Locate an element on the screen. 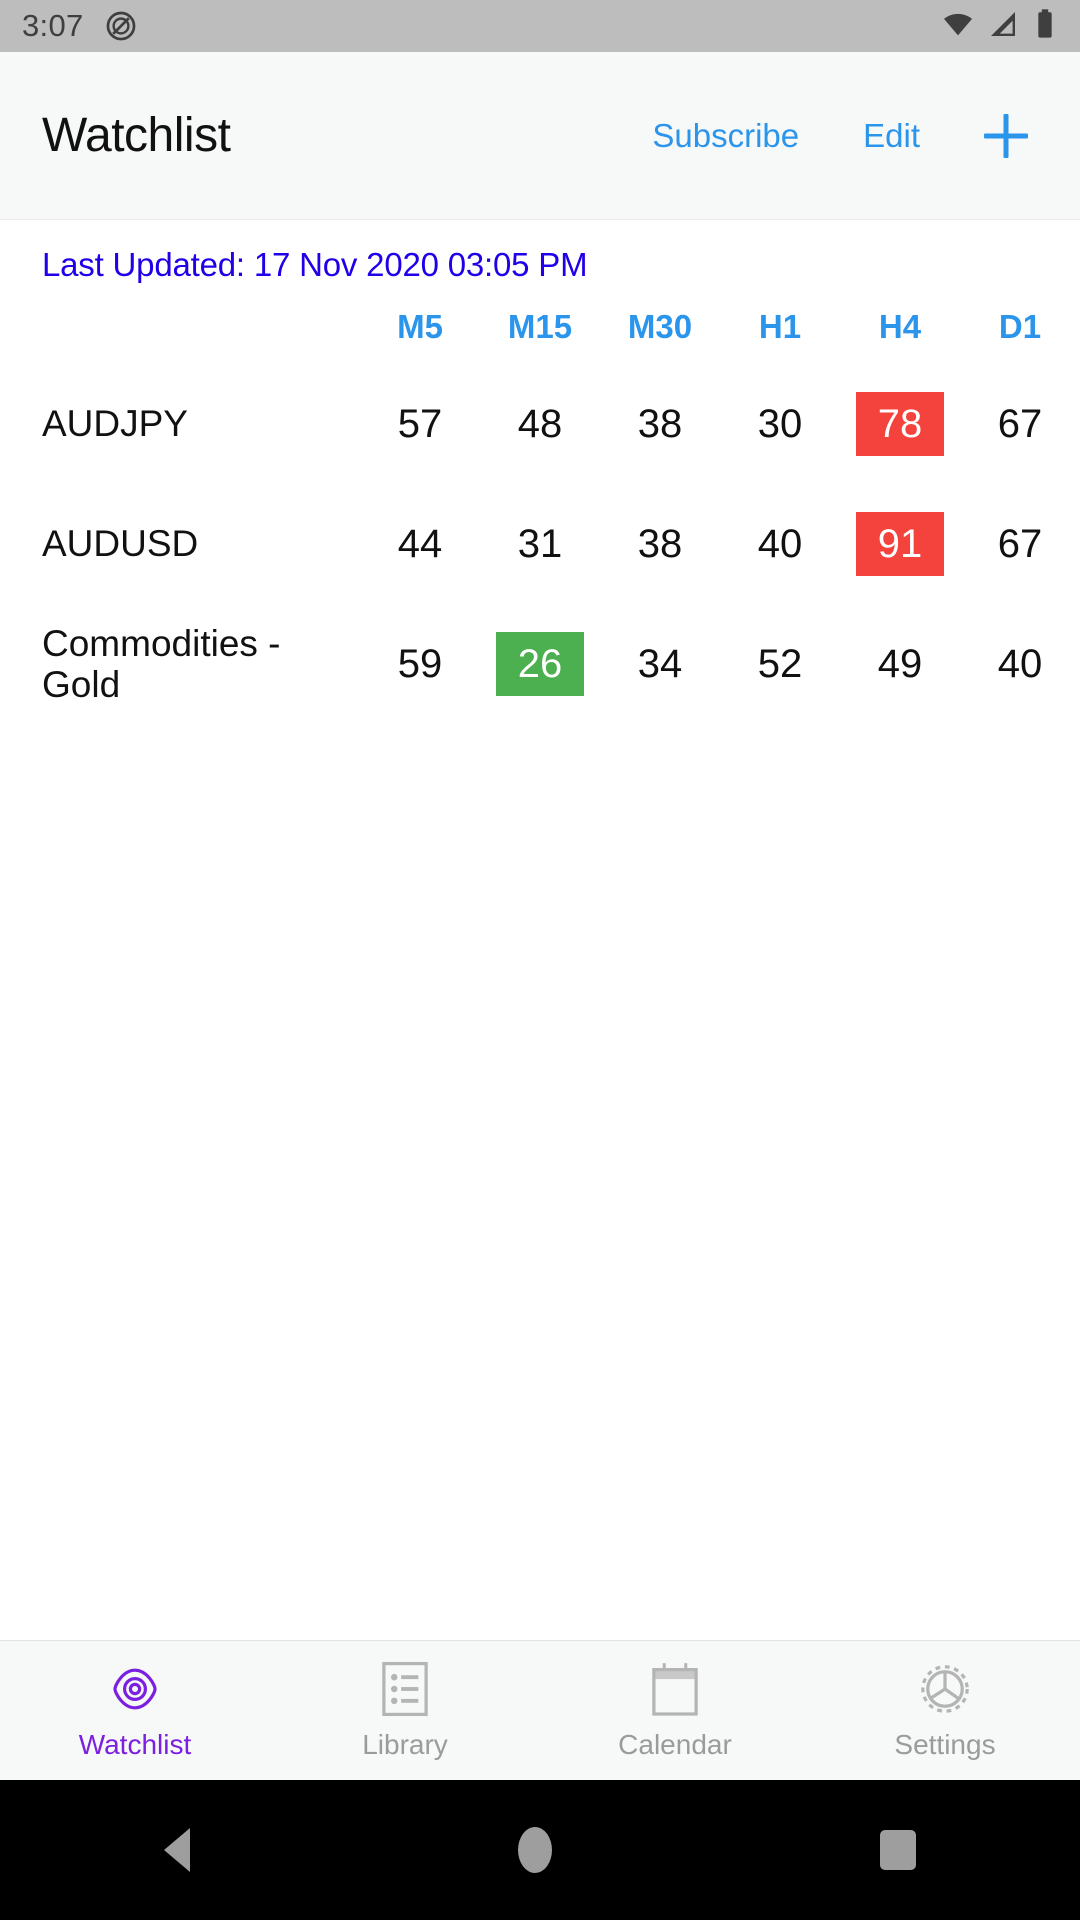  value-text: 44 is located at coordinates (420, 544).